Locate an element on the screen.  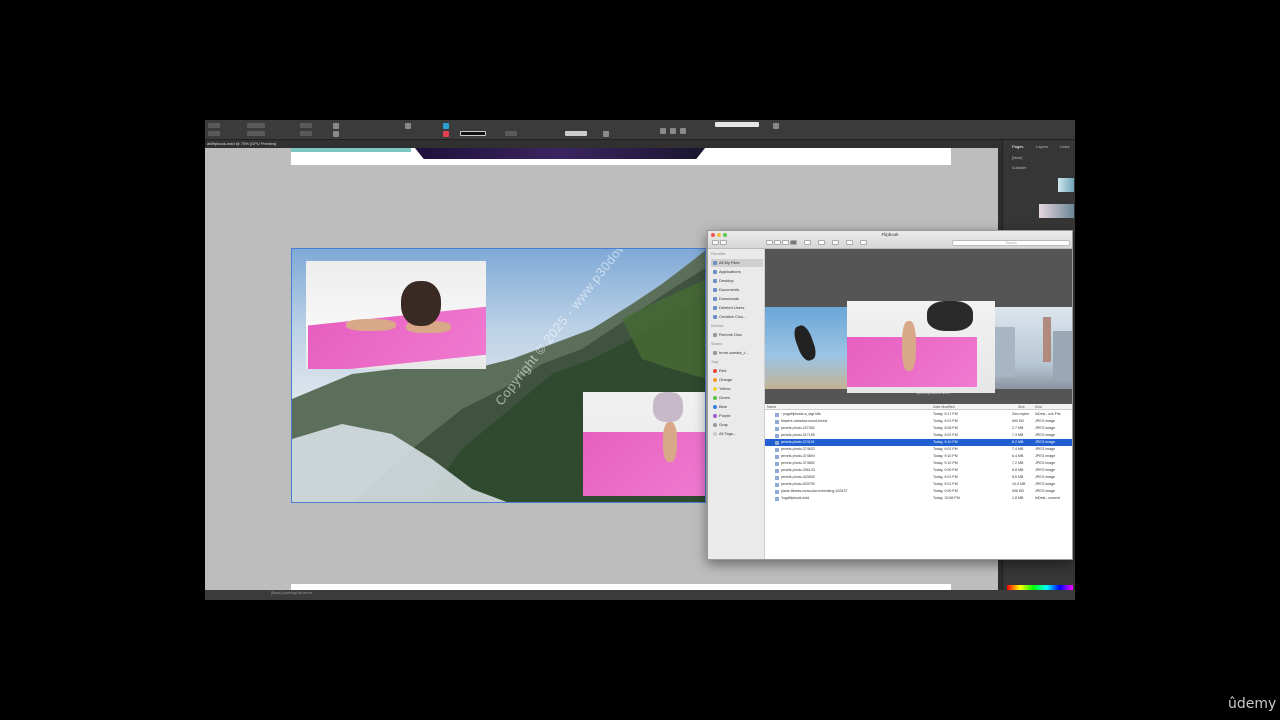
sidebar-item-deleted-users: Deleted Users is located at coordinates (737, 308).